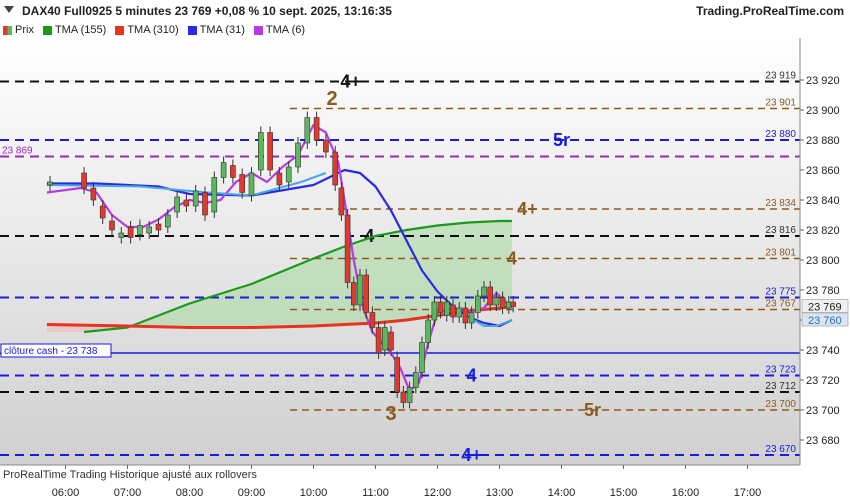 This screenshot has height=500, width=850. I want to click on y-tick-label: 23 860, so click(823, 171).